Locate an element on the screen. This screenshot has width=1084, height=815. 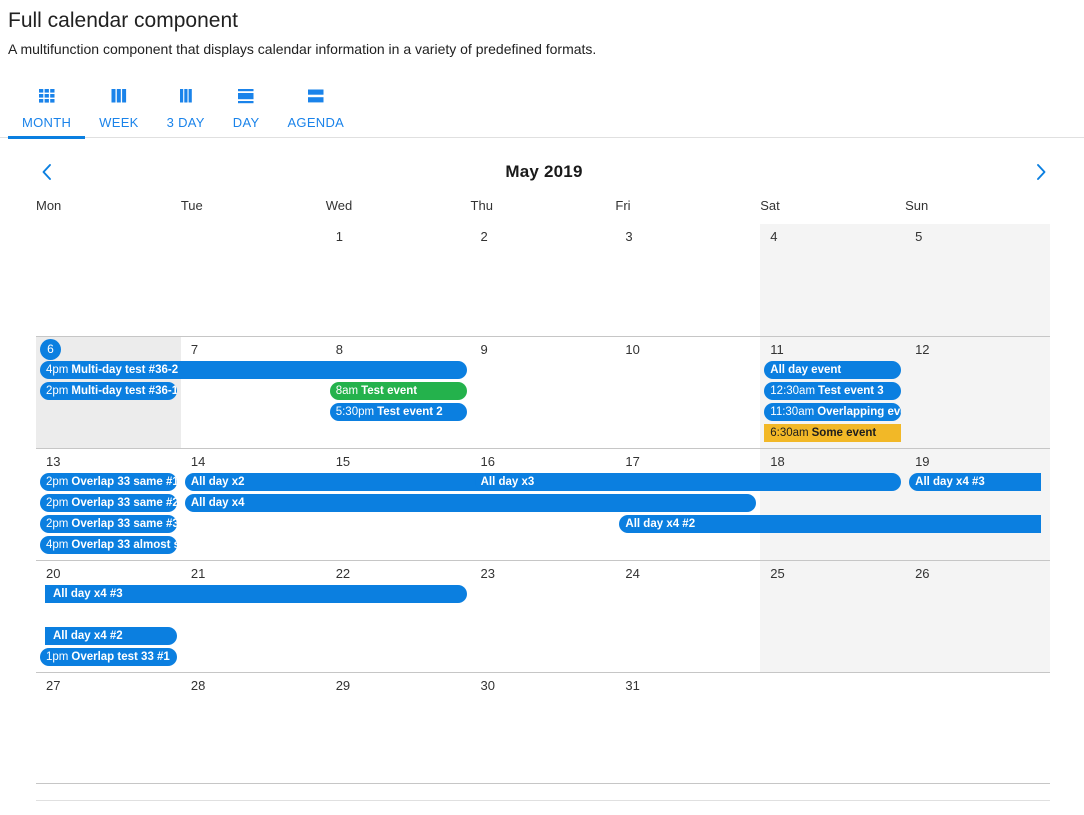
calendar-event: All day event is located at coordinates (833, 370).